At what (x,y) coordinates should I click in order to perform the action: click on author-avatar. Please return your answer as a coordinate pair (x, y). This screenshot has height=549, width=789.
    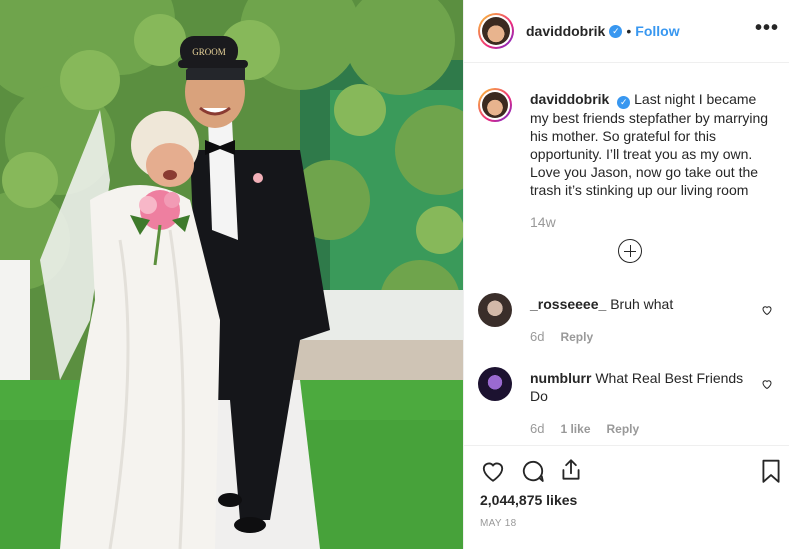
    Looking at the image, I should click on (496, 31).